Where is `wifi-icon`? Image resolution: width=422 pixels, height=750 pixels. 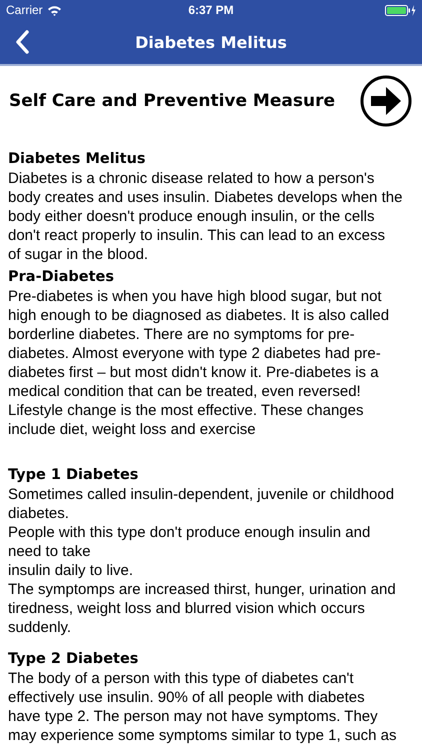
wifi-icon is located at coordinates (54, 10).